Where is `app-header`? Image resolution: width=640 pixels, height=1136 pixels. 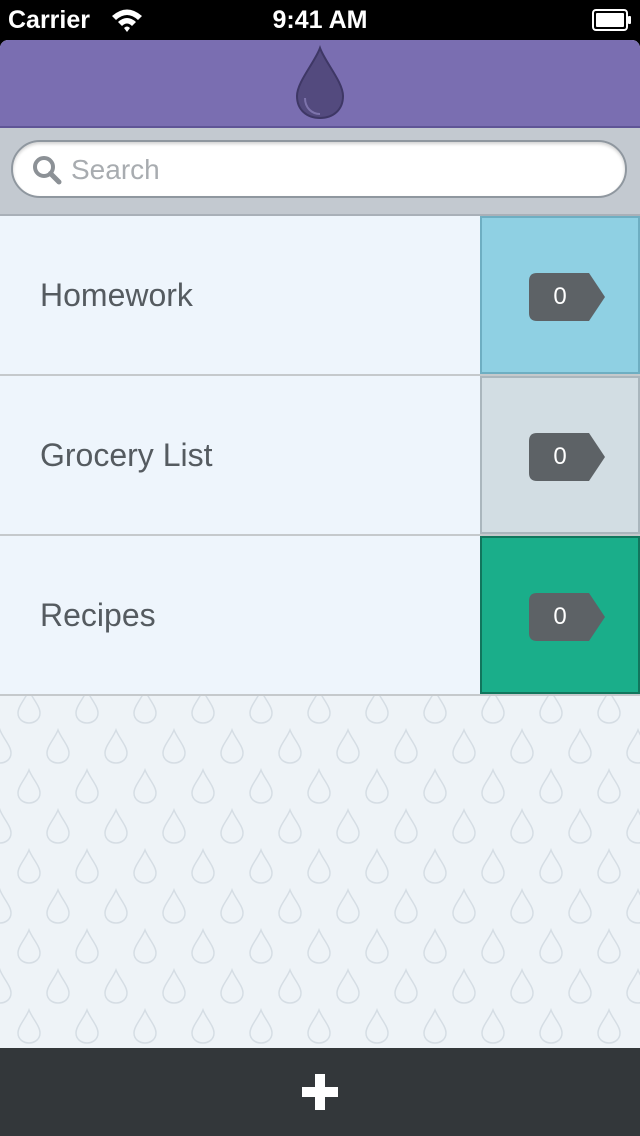 app-header is located at coordinates (320, 84).